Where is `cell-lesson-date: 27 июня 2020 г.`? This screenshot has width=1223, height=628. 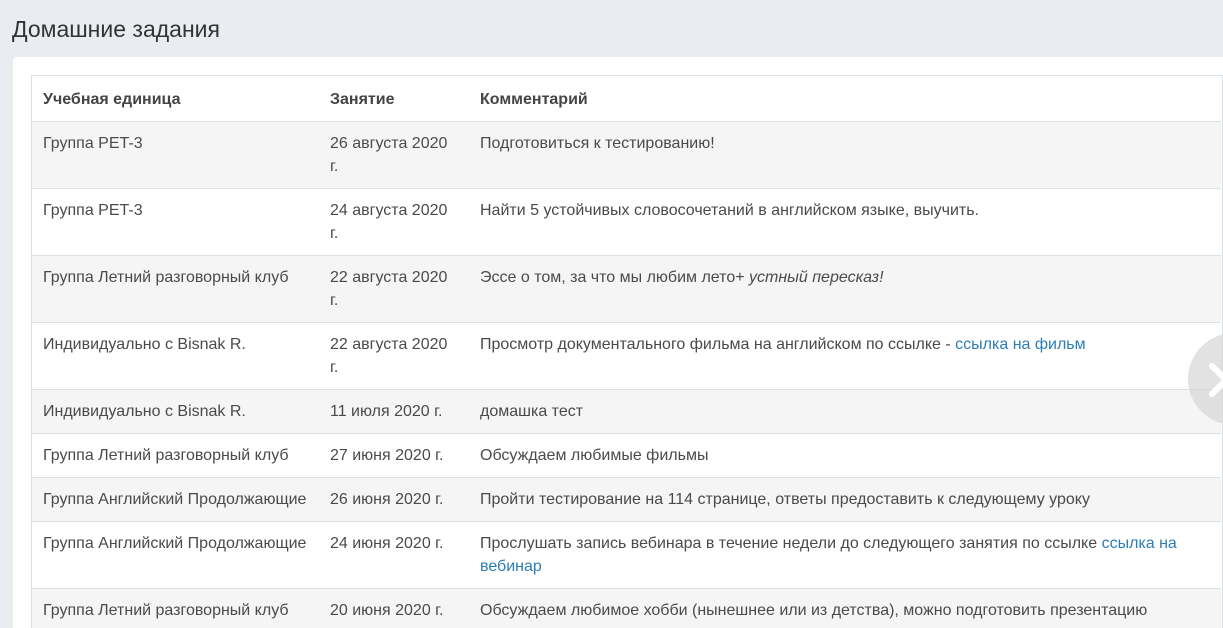
cell-lesson-date: 27 июня 2020 г. is located at coordinates (393, 455).